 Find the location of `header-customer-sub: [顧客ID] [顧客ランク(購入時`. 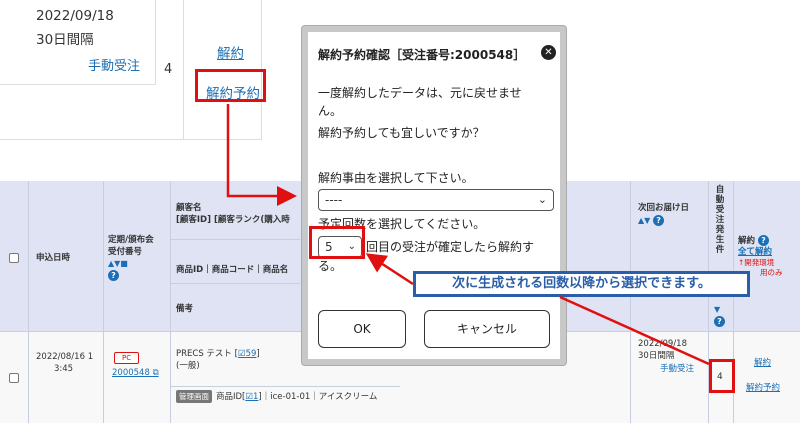

header-customer-sub: [顧客ID] [顧客ランク(購入時 is located at coordinates (233, 220).